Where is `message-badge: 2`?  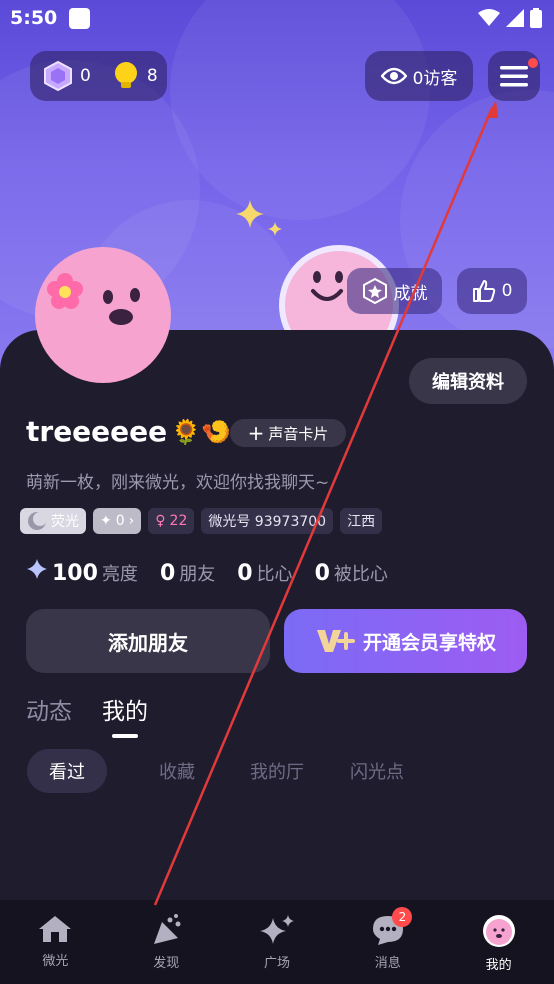
message-badge: 2 is located at coordinates (402, 917).